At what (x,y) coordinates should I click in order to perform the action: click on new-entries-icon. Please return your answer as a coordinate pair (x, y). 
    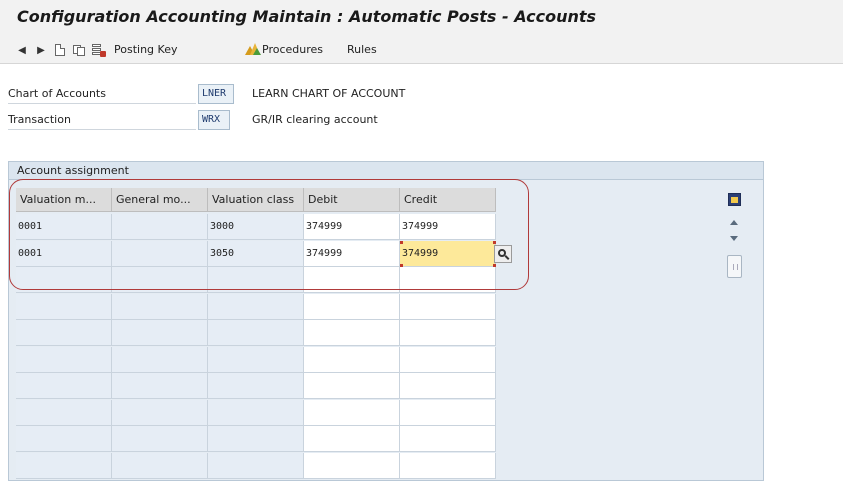
    Looking at the image, I should click on (60, 50).